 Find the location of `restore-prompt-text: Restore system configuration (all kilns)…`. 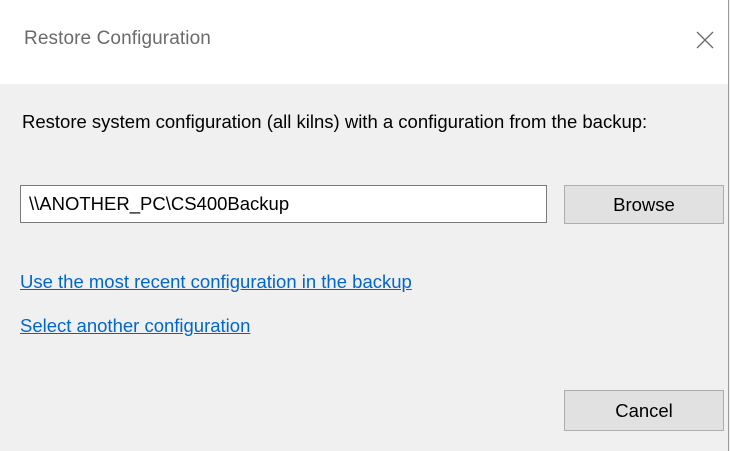

restore-prompt-text: Restore system configuration (all kilns)… is located at coordinates (335, 121).